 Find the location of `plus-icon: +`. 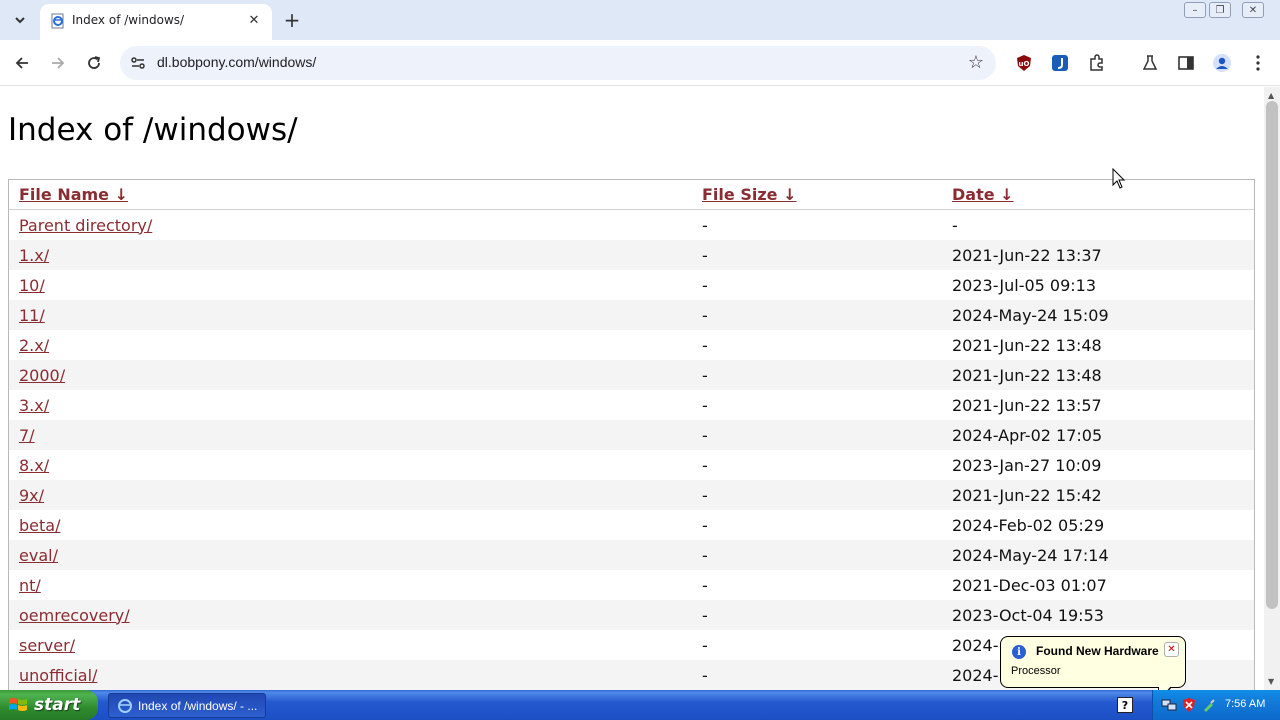

plus-icon: + is located at coordinates (292, 20).